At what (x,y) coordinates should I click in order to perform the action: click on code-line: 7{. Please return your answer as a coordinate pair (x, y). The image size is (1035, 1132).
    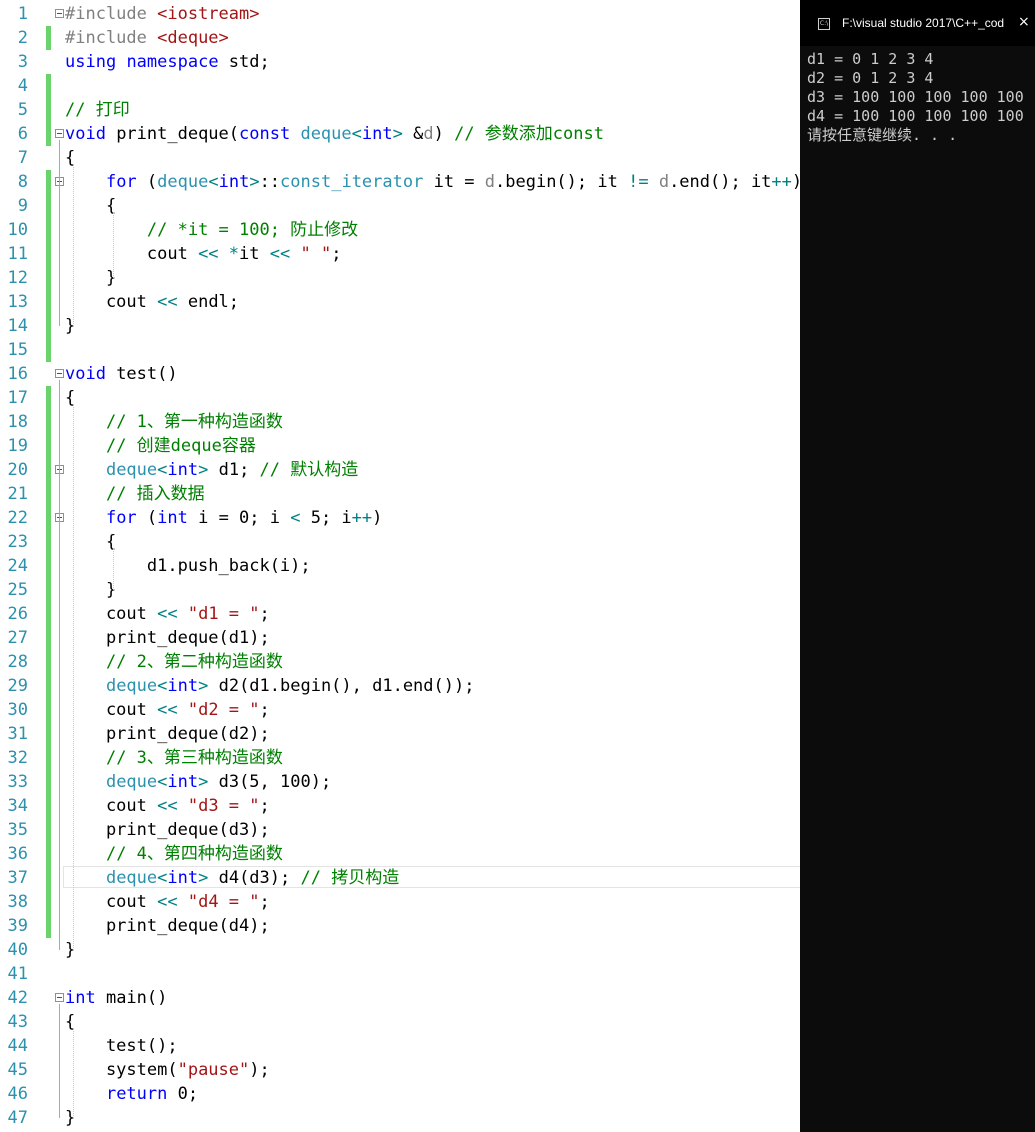
    Looking at the image, I should click on (400, 158).